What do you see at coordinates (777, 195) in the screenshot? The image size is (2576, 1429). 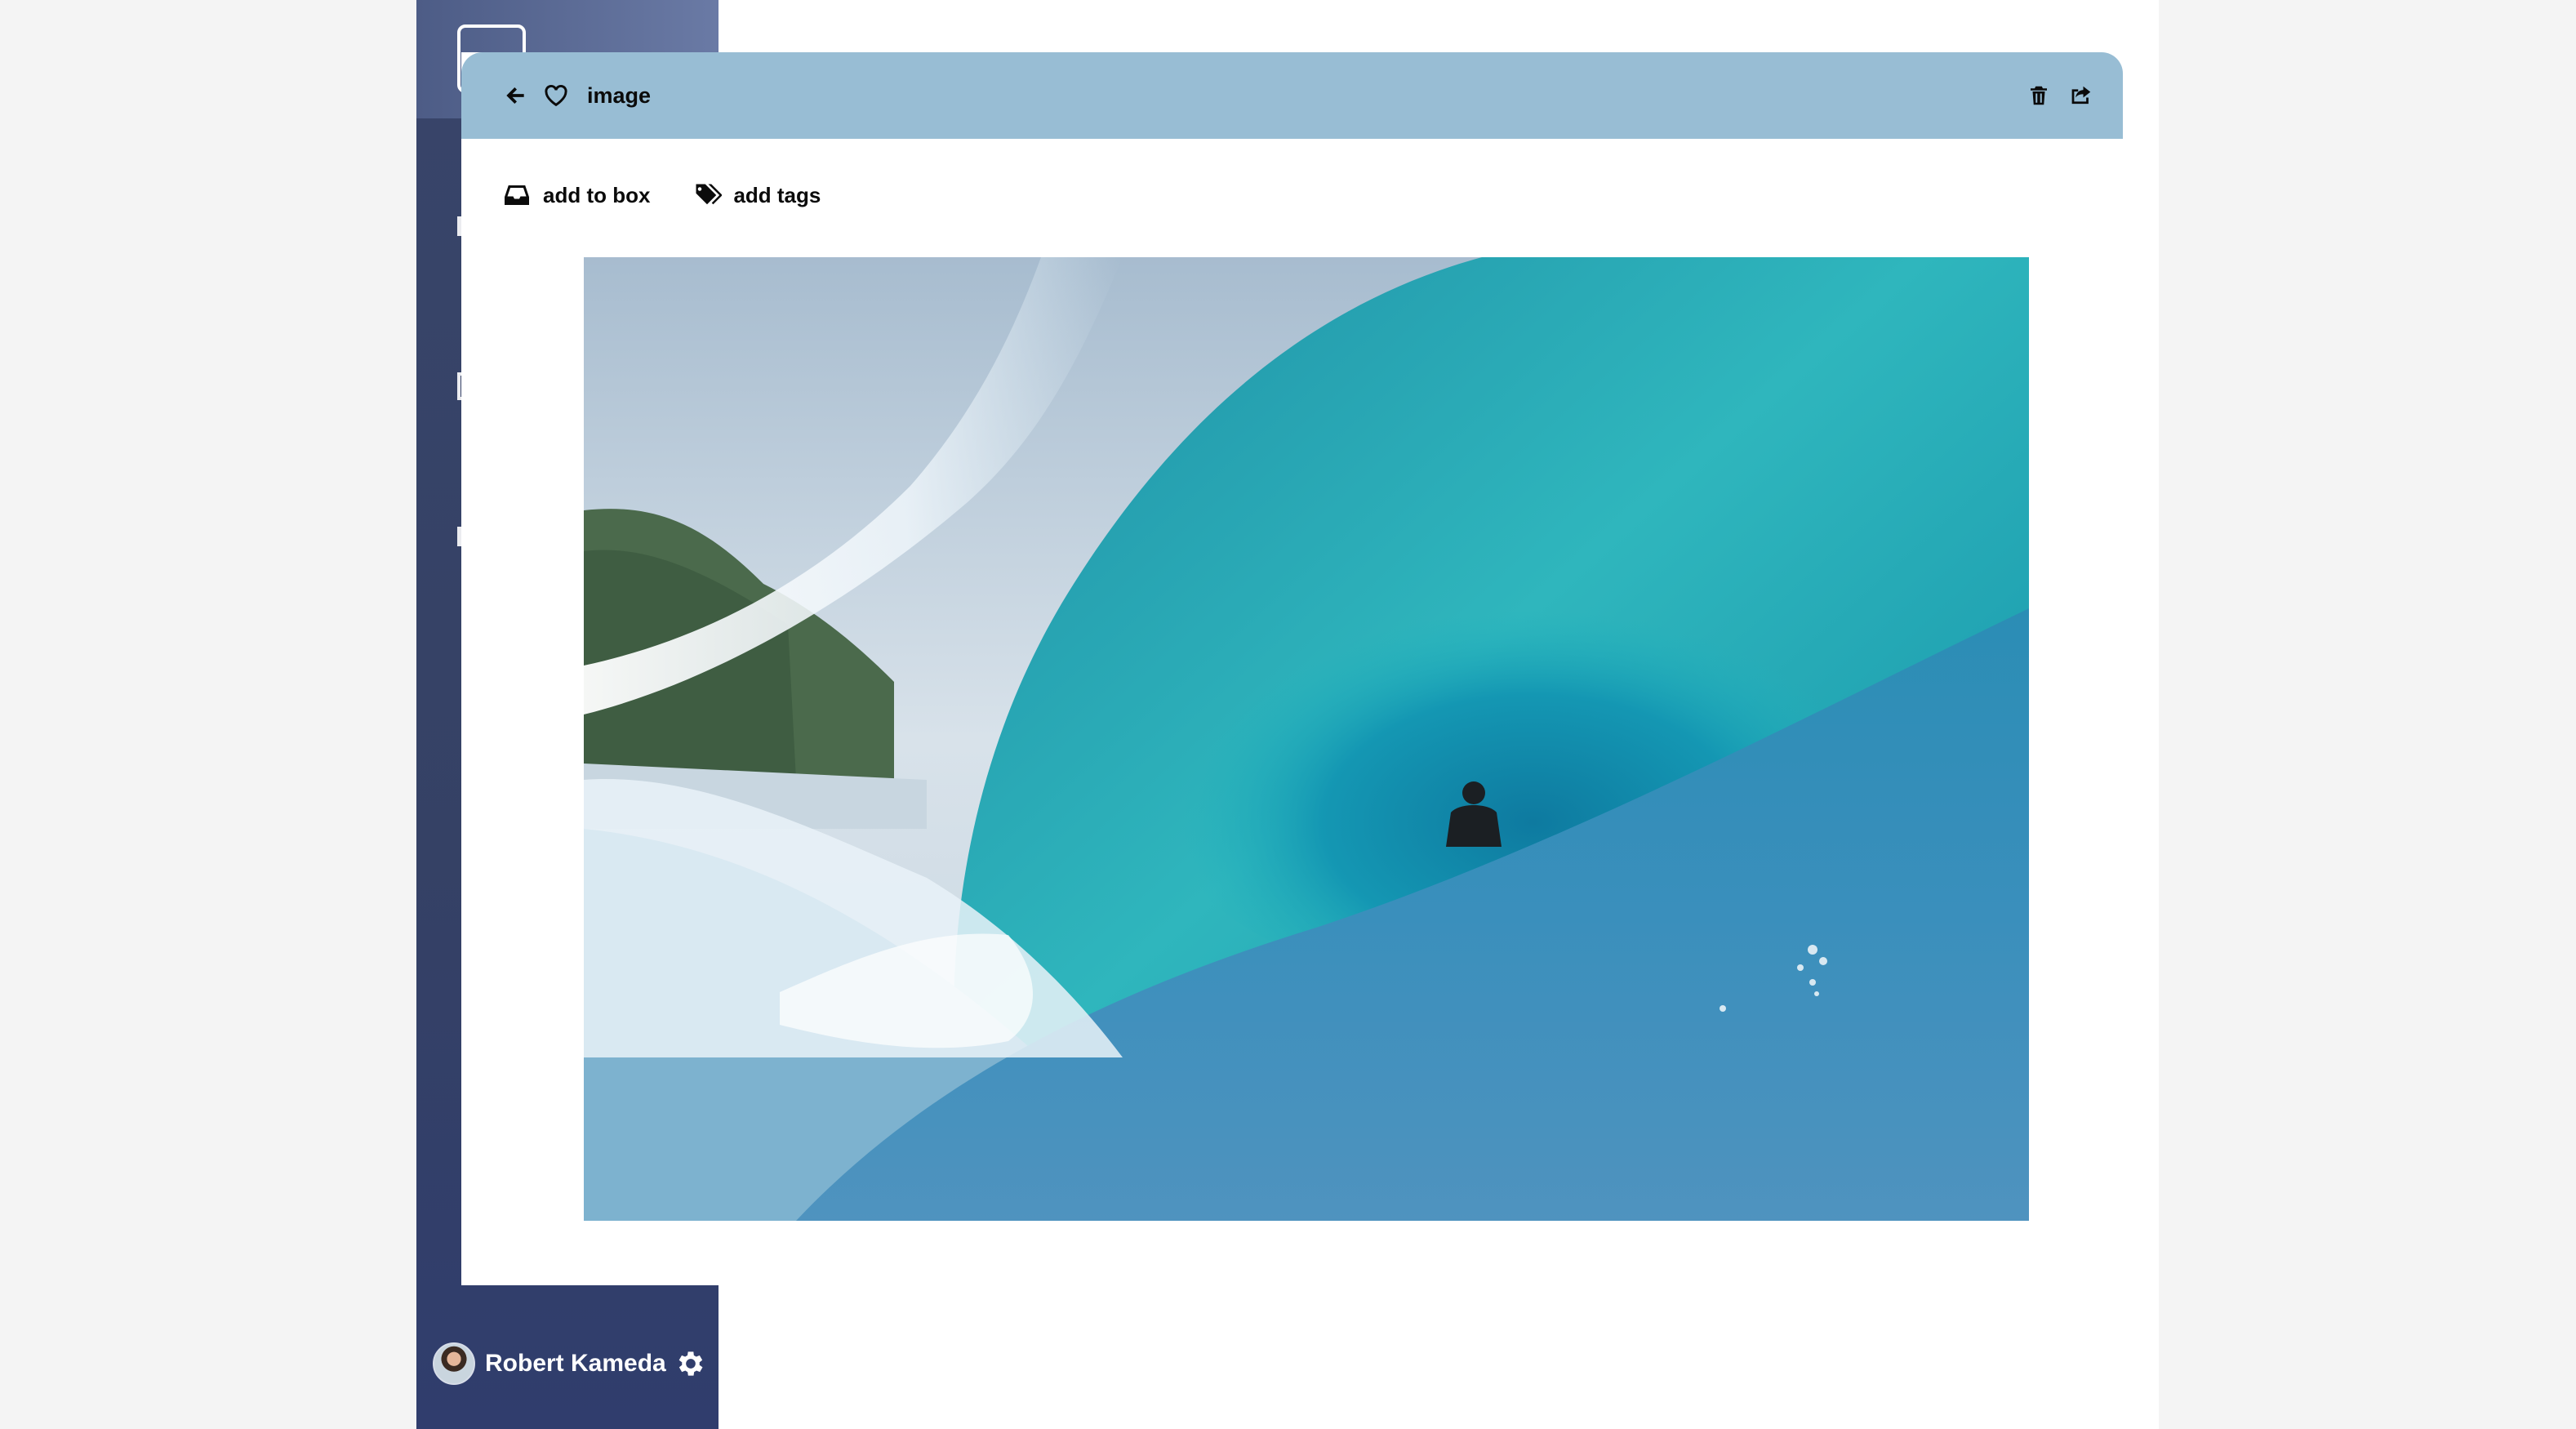 I see `add-tags-label: add tags` at bounding box center [777, 195].